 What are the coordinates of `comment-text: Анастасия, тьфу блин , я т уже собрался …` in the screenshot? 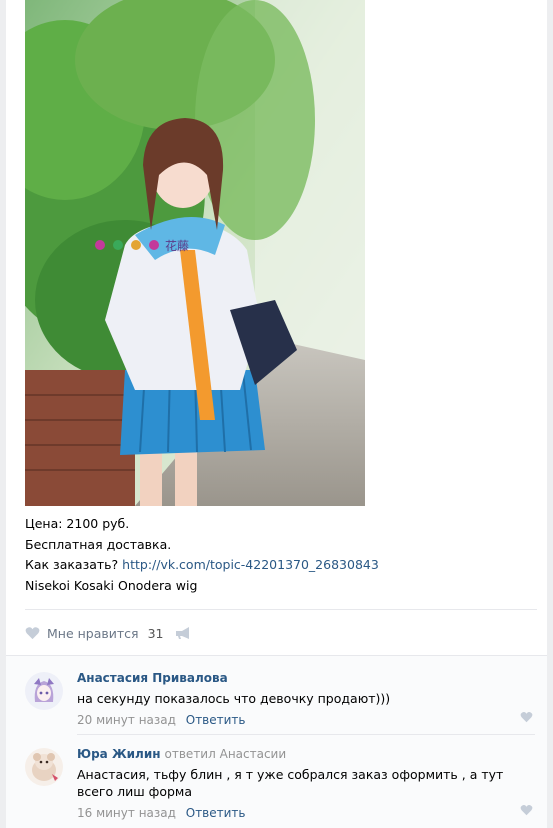 It's located at (290, 783).